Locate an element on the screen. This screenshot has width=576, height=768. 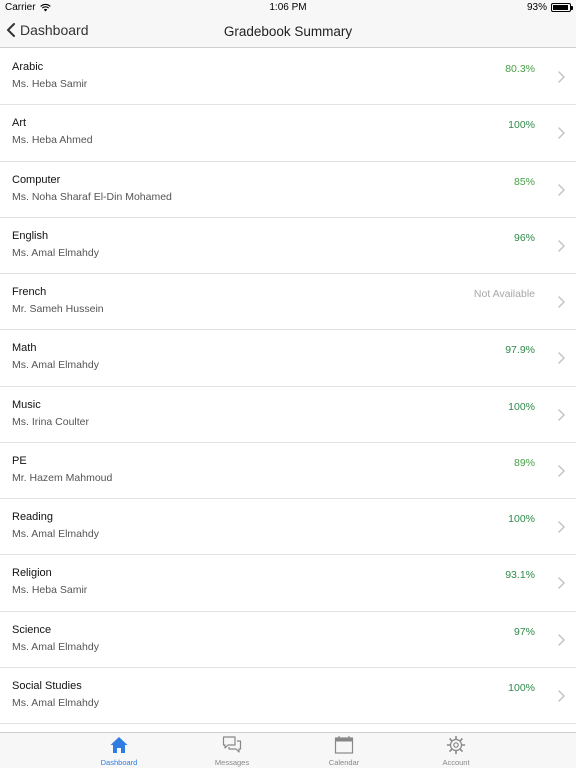
course-grade: 85% is located at coordinates (524, 181).